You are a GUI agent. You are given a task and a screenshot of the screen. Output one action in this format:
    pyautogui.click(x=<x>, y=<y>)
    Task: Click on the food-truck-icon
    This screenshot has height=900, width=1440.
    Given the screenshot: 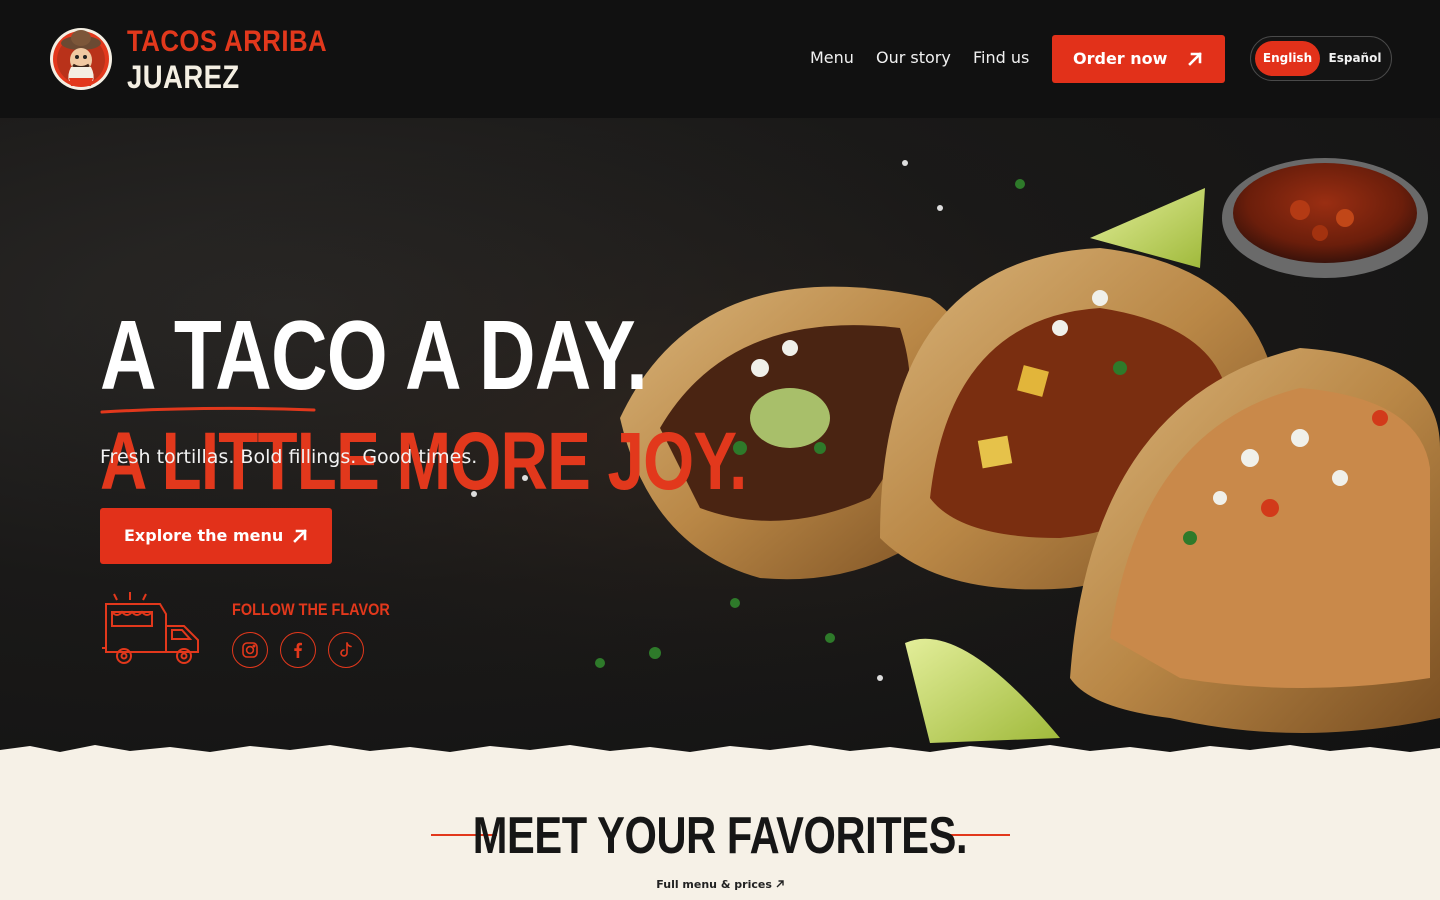 What is the action you would take?
    pyautogui.click(x=150, y=628)
    